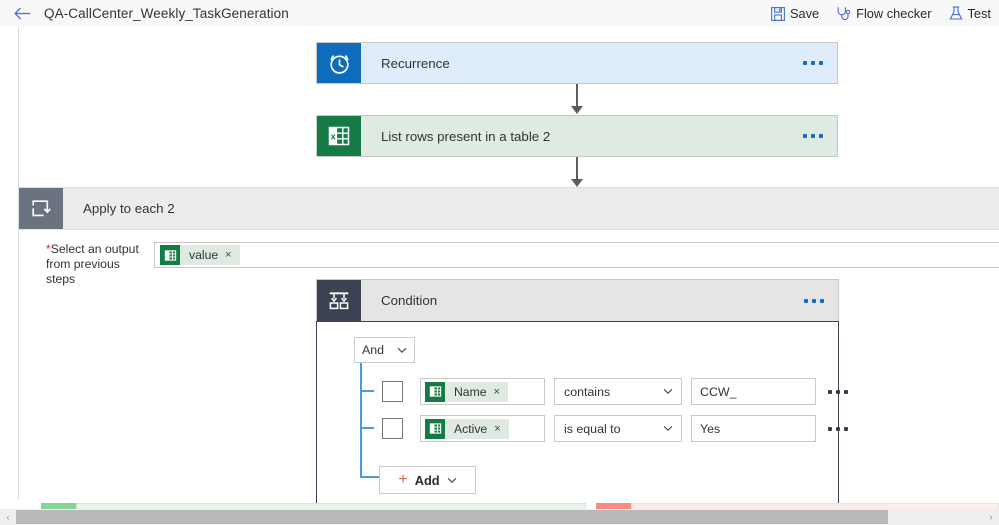 This screenshot has width=999, height=525. What do you see at coordinates (599, 136) in the screenshot?
I see `action-card-body: List rows present in a table 2` at bounding box center [599, 136].